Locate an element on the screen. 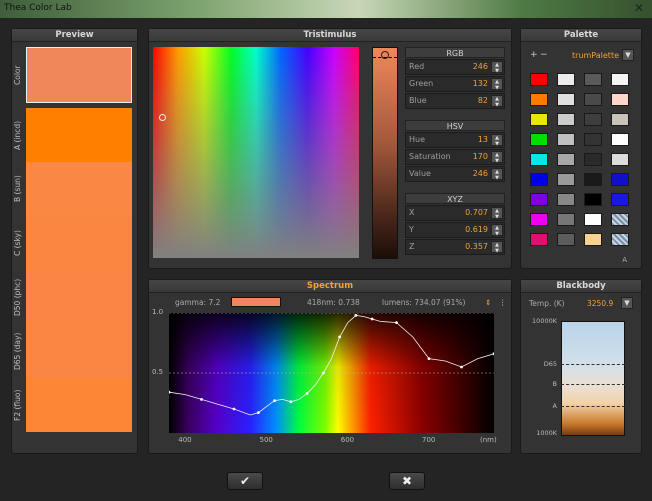 This screenshot has height=501, width=652. xyz-field-1: Y 0.619 ▲ ▼ is located at coordinates (455, 230).